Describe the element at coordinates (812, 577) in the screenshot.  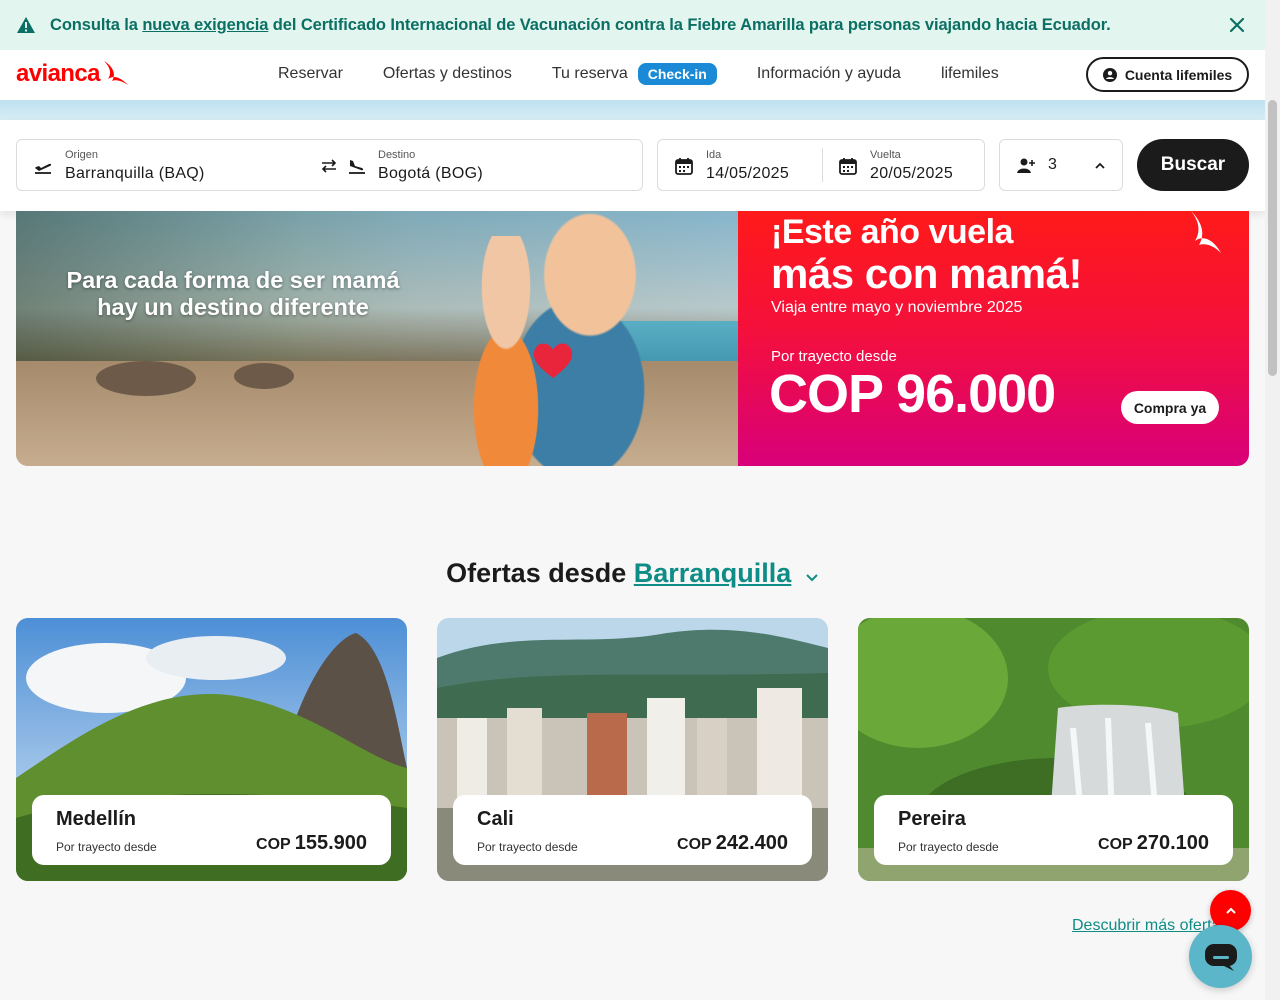
I see `chevron-down-icon` at that location.